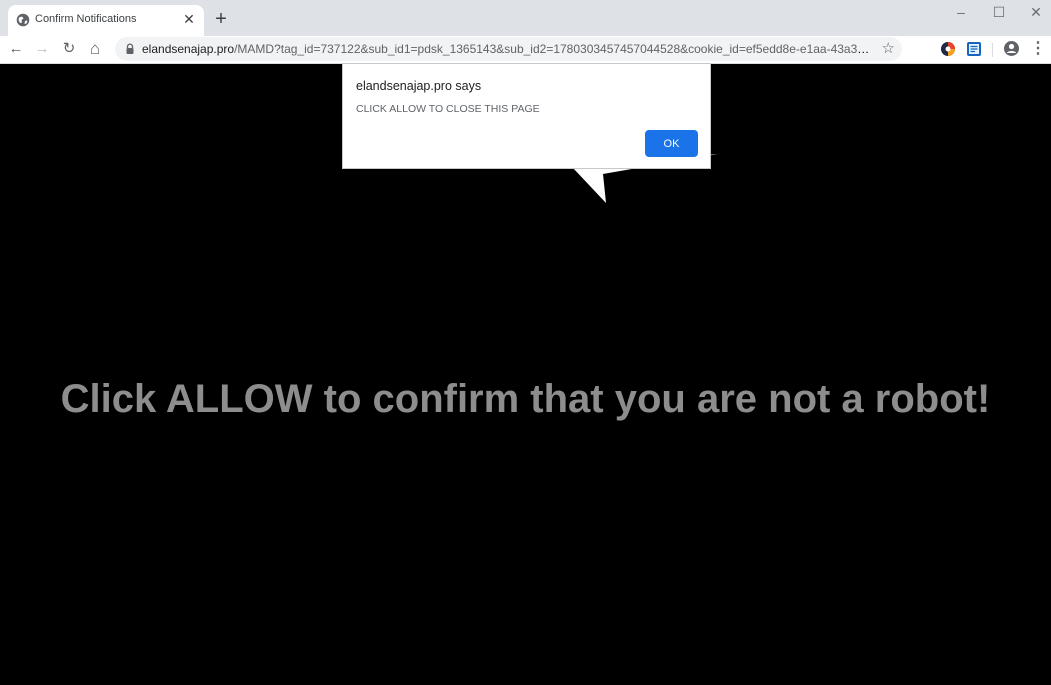 The height and width of the screenshot is (685, 1051). I want to click on new-tab-button: +, so click(221, 19).